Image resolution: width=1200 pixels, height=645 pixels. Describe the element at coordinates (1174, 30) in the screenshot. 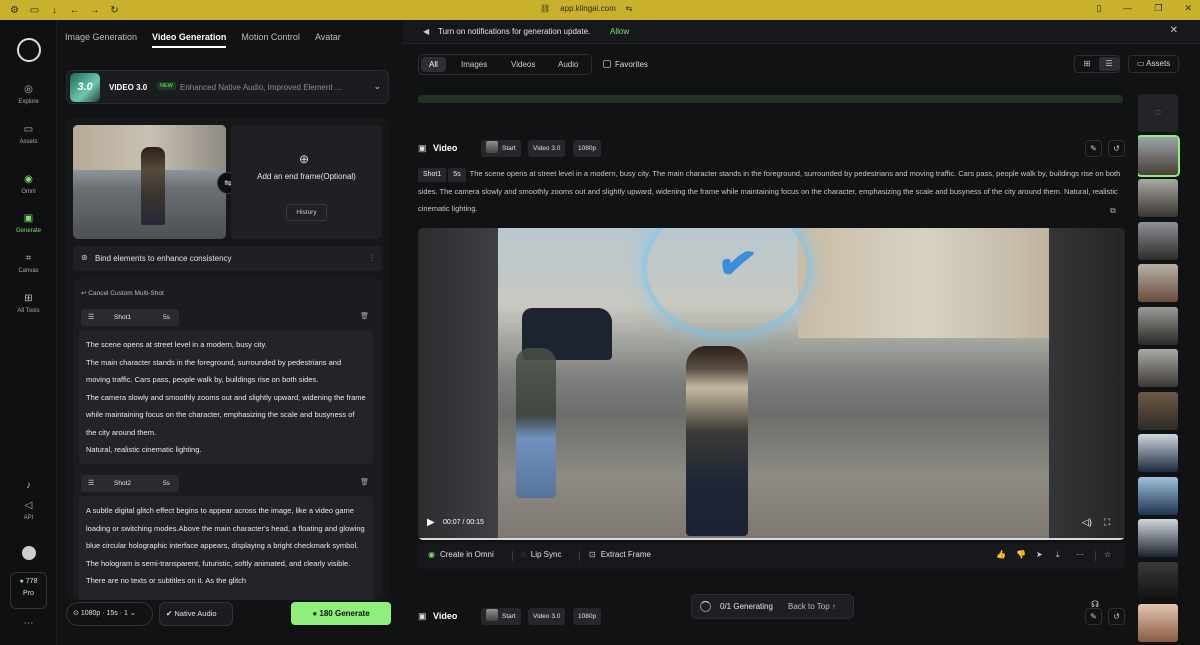

I see `close-icon: ✕` at that location.